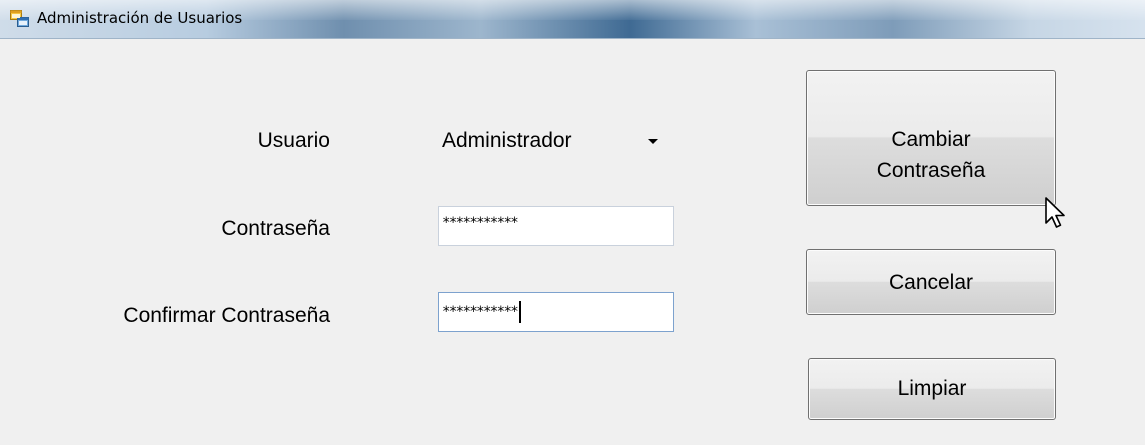 The width and height of the screenshot is (1145, 445). What do you see at coordinates (275, 228) in the screenshot?
I see `password-label: Contraseña` at bounding box center [275, 228].